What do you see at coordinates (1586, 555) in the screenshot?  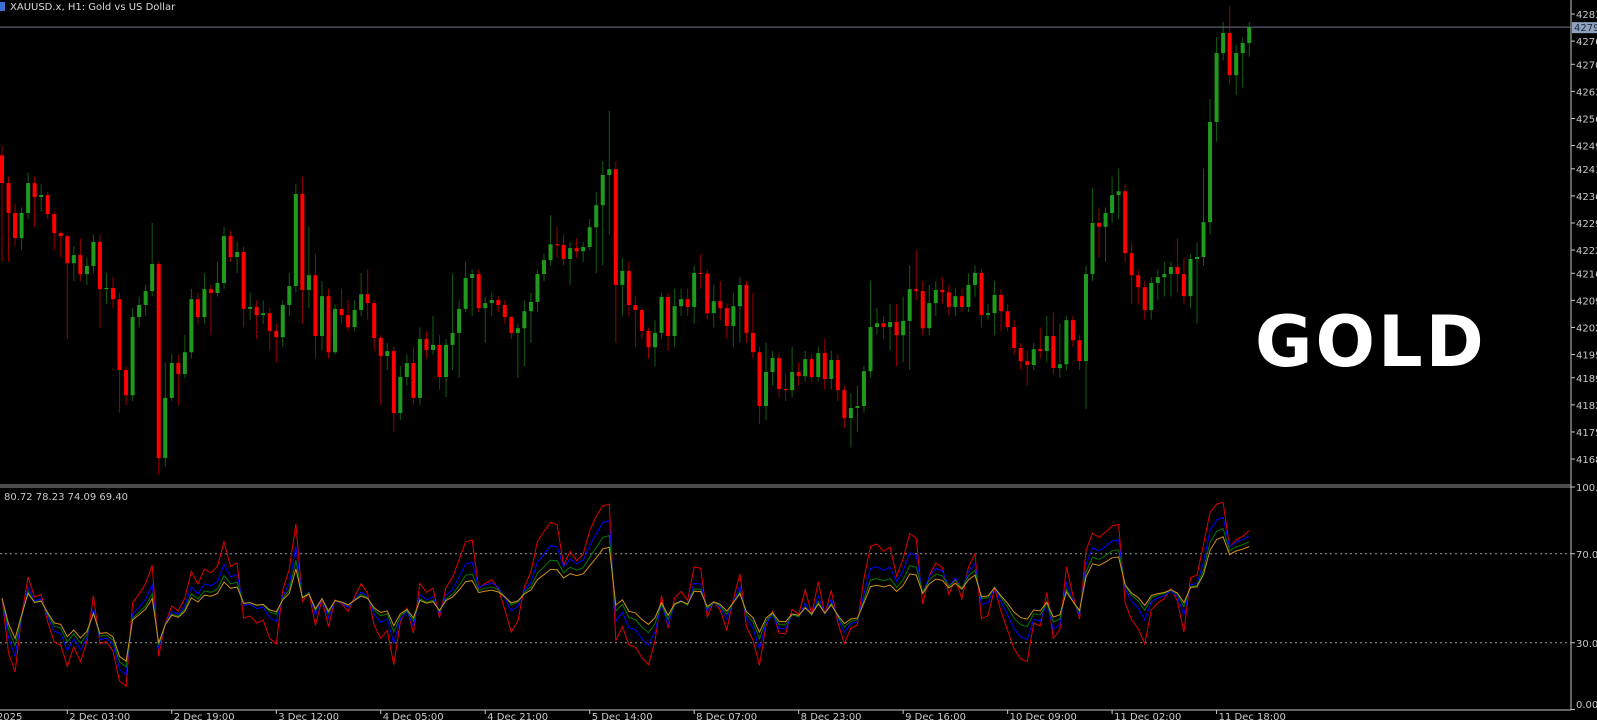 I see `indicator-tick-label: 70.00` at bounding box center [1586, 555].